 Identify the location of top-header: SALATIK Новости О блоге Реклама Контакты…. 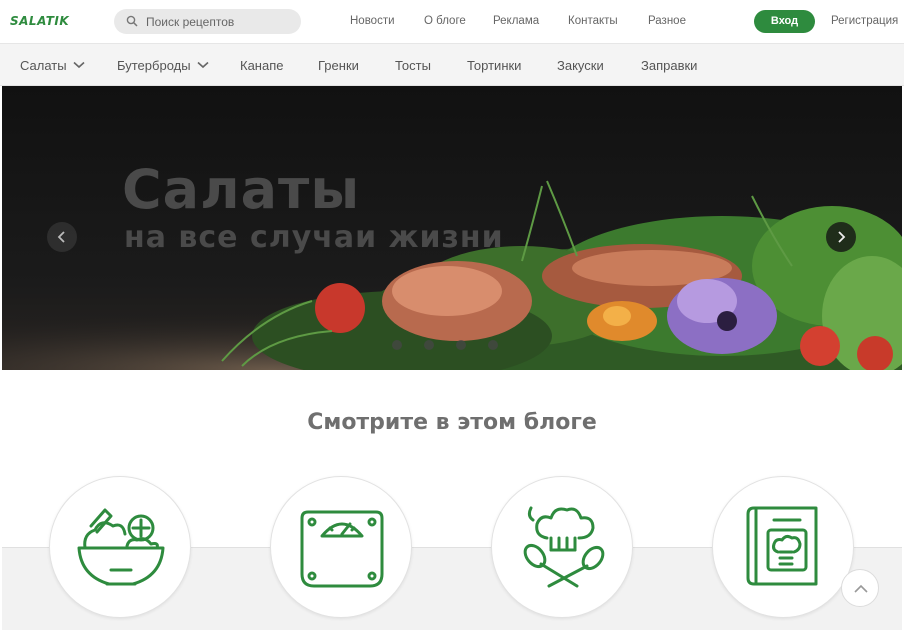
(452, 22).